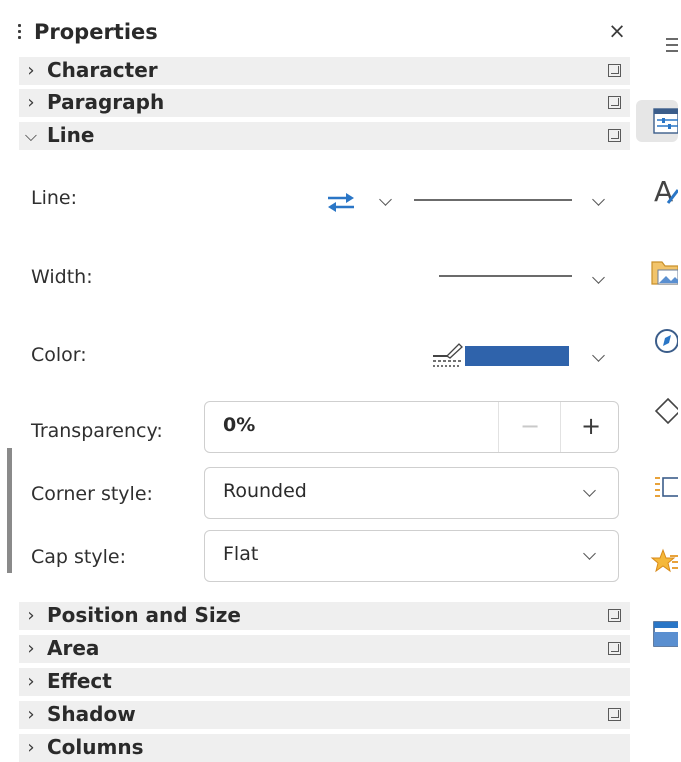 The height and width of the screenshot is (762, 681). Describe the element at coordinates (20, 34) in the screenshot. I see `grip-handle-icon` at that location.